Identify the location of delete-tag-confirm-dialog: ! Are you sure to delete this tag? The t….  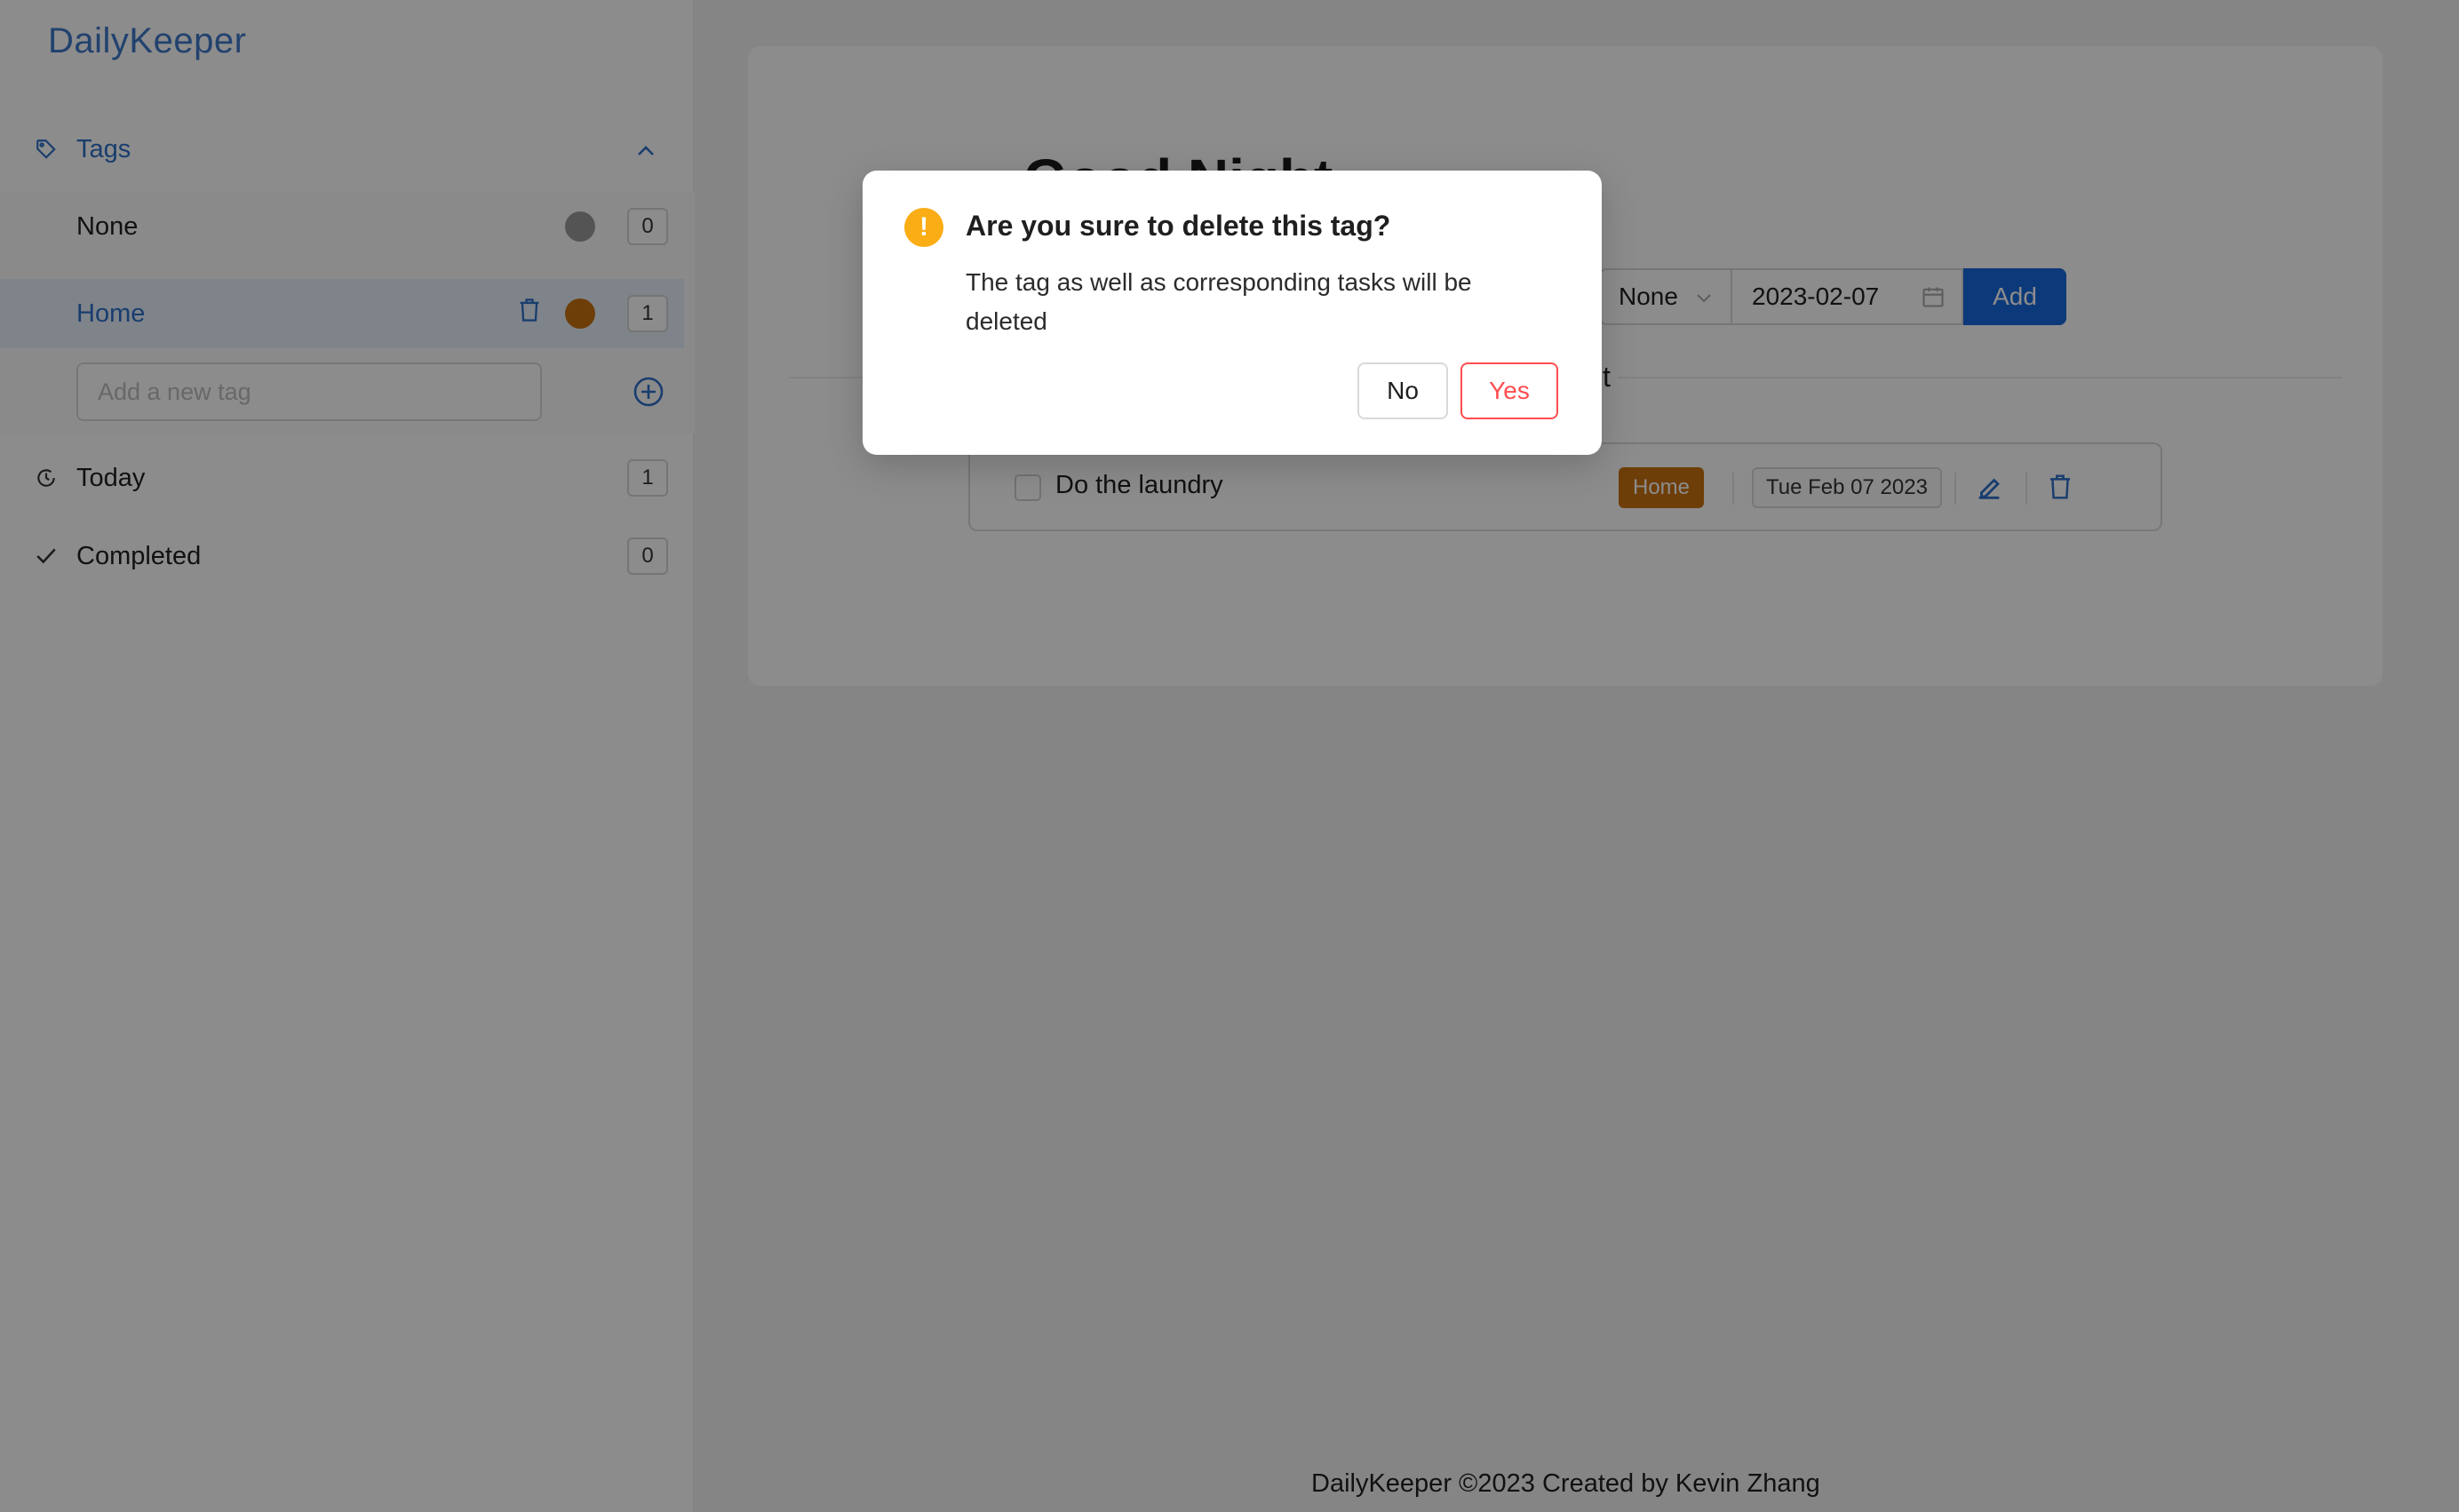
(1233, 313).